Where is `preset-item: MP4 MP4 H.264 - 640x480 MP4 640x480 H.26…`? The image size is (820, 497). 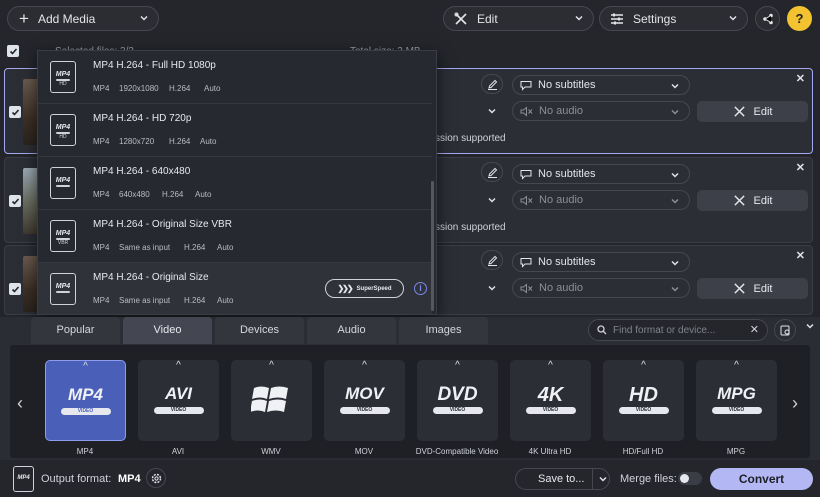
preset-item: MP4 MP4 H.264 - 640x480 MP4 640x480 H.26… is located at coordinates (235, 183).